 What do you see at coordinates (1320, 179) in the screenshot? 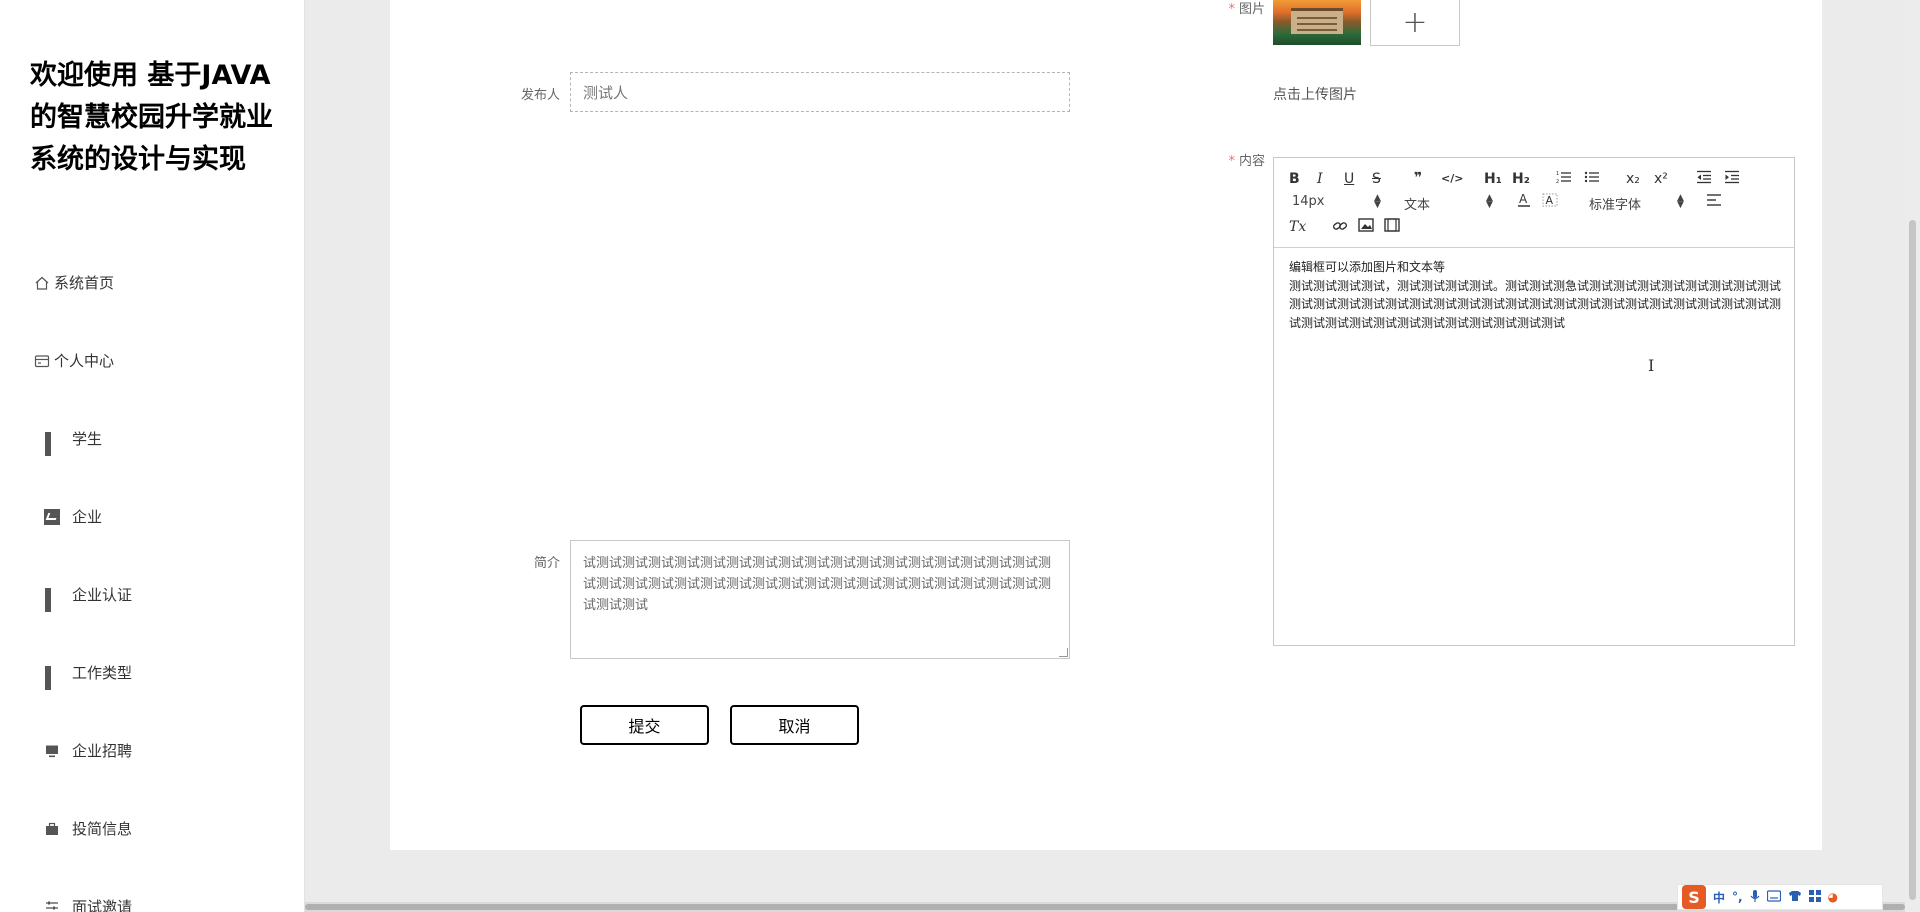
I see `italic-button: I` at bounding box center [1320, 179].